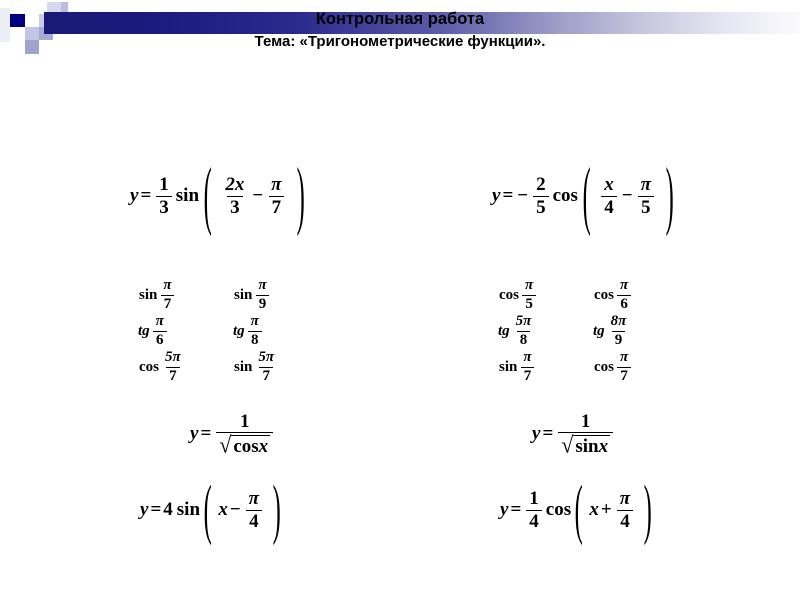 Image resolution: width=800 pixels, height=600 pixels. I want to click on fraction-denominator: √ cosx, so click(245, 444).